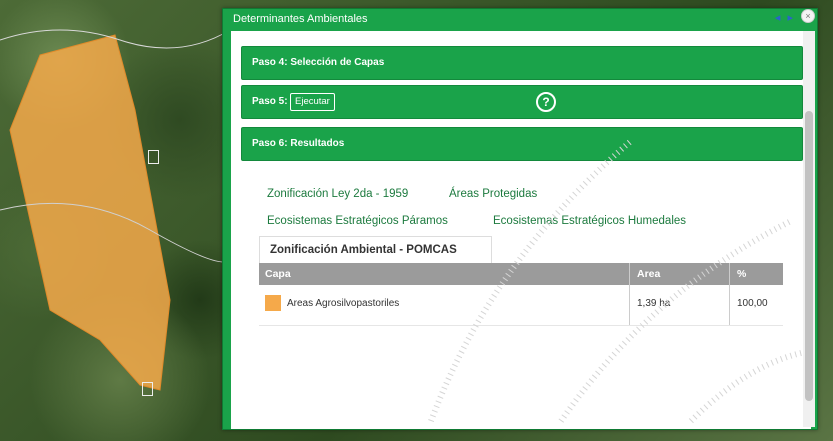  What do you see at coordinates (318, 62) in the screenshot?
I see `step-4-label: Paso 4: Selección de Capas` at bounding box center [318, 62].